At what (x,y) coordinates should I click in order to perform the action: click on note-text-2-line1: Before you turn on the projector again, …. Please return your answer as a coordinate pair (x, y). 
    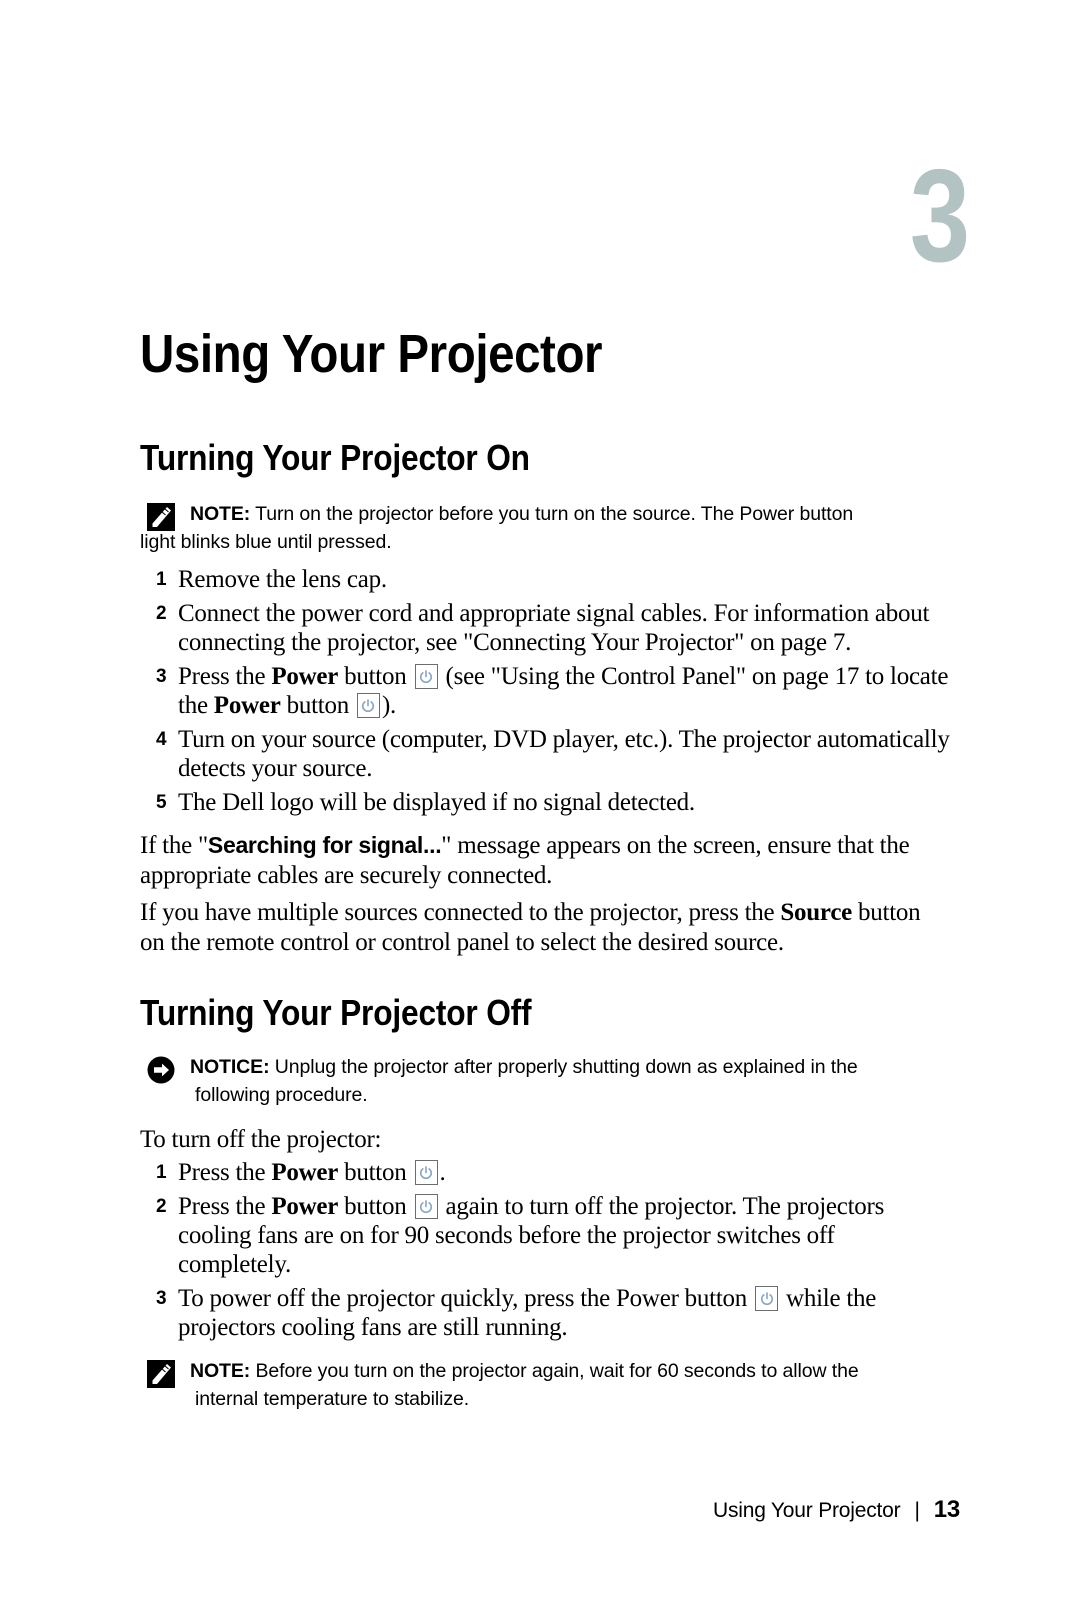
    Looking at the image, I should click on (557, 1371).